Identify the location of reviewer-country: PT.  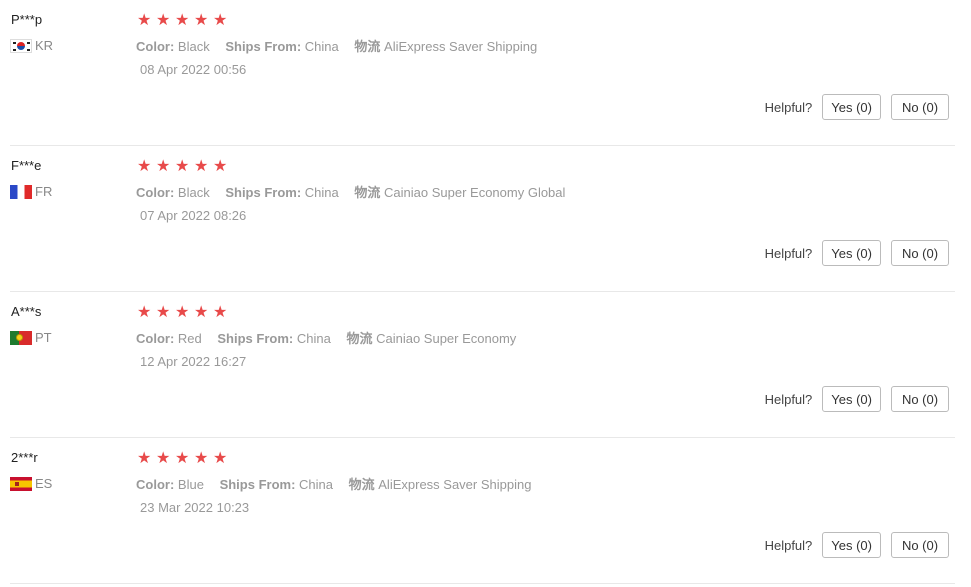
(31, 337).